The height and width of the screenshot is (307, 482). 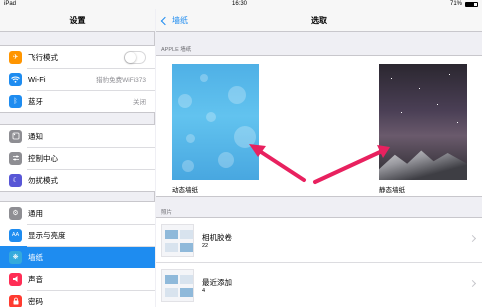 I want to click on album-name: 相机胶卷, so click(x=217, y=237).